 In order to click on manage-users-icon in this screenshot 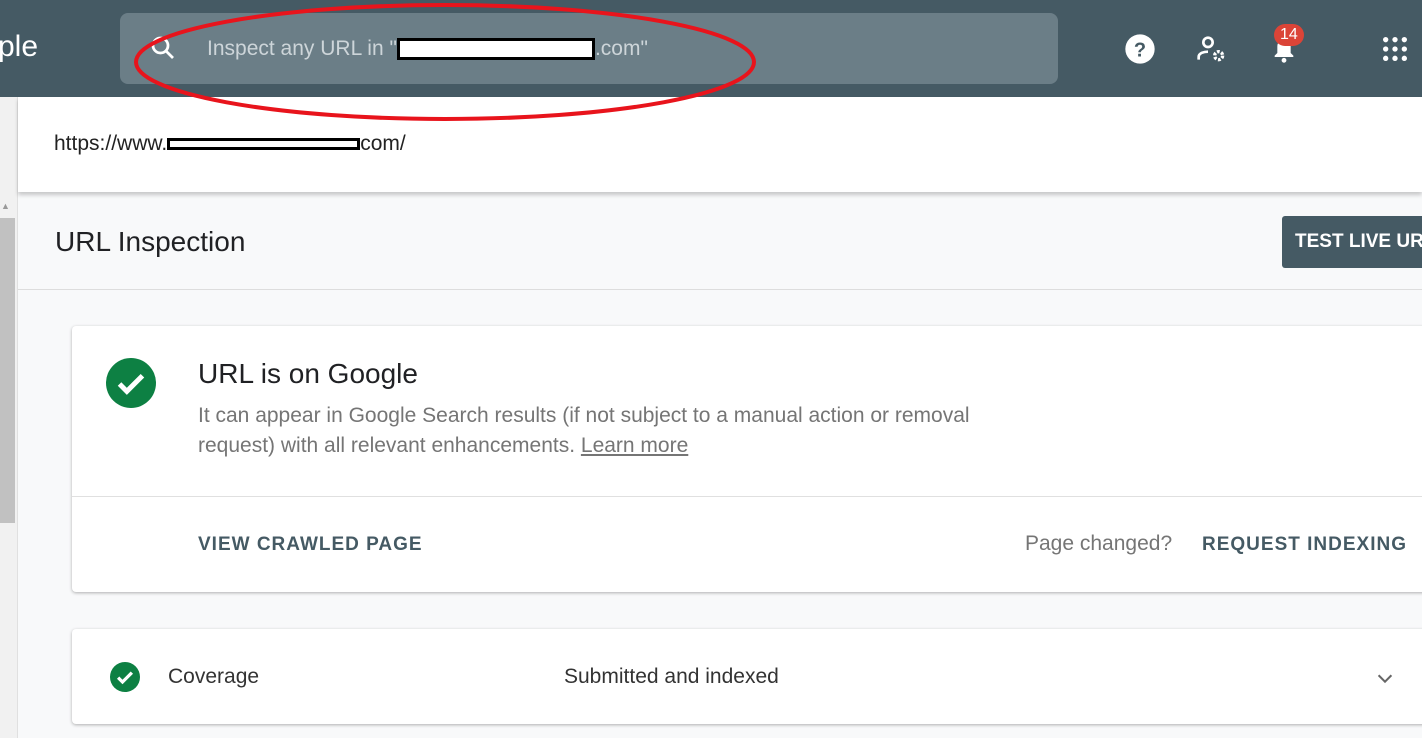, I will do `click(1212, 49)`.